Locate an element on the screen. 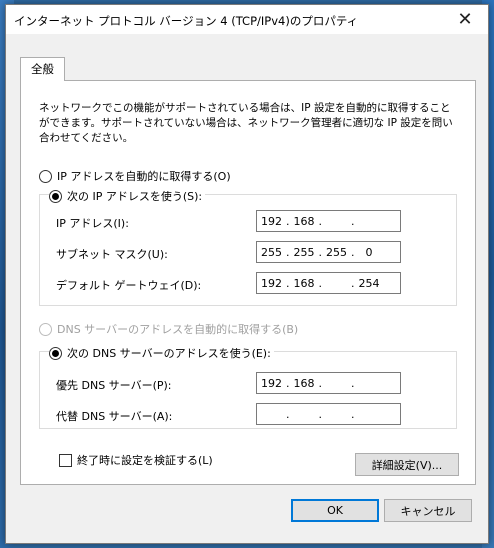 Image resolution: width=494 pixels, height=548 pixels. ip-auto-label: IP アドレスを自動的に取得する(O) is located at coordinates (144, 176).